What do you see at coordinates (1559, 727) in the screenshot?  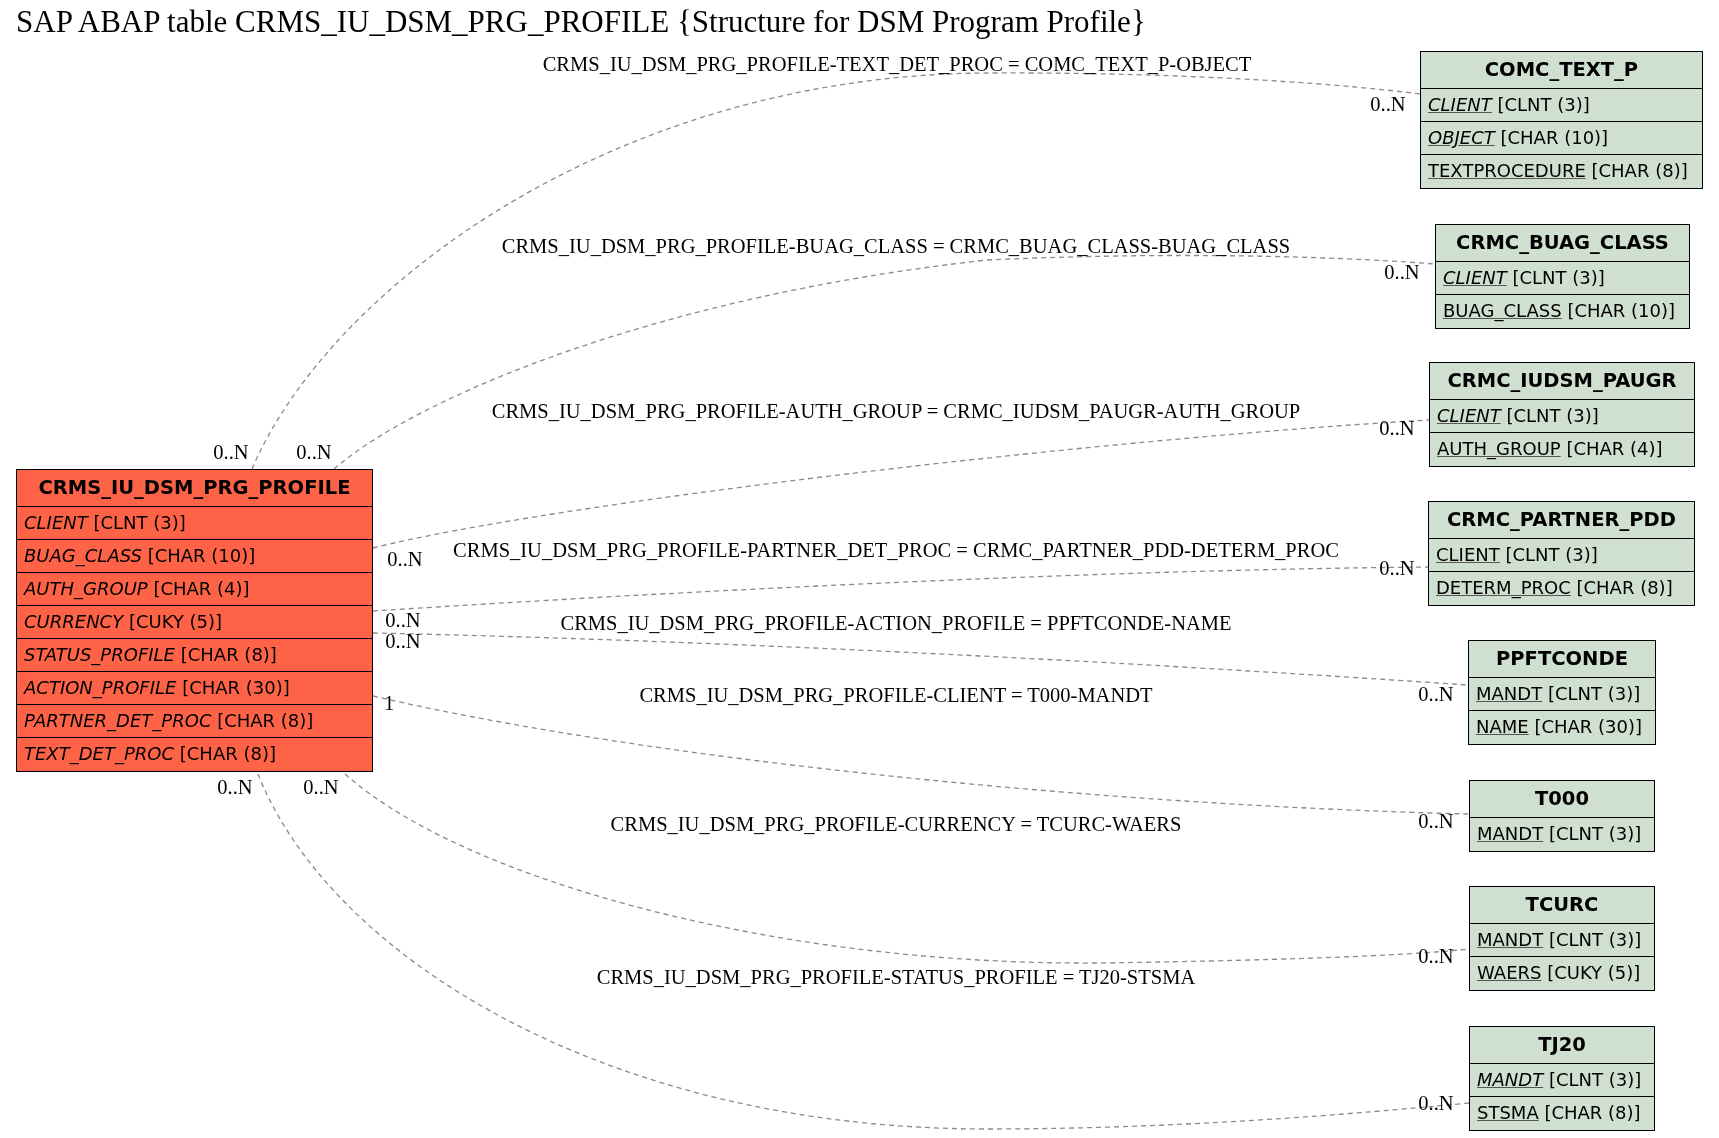 I see `field-row-text: NAME [CHAR (30)]` at bounding box center [1559, 727].